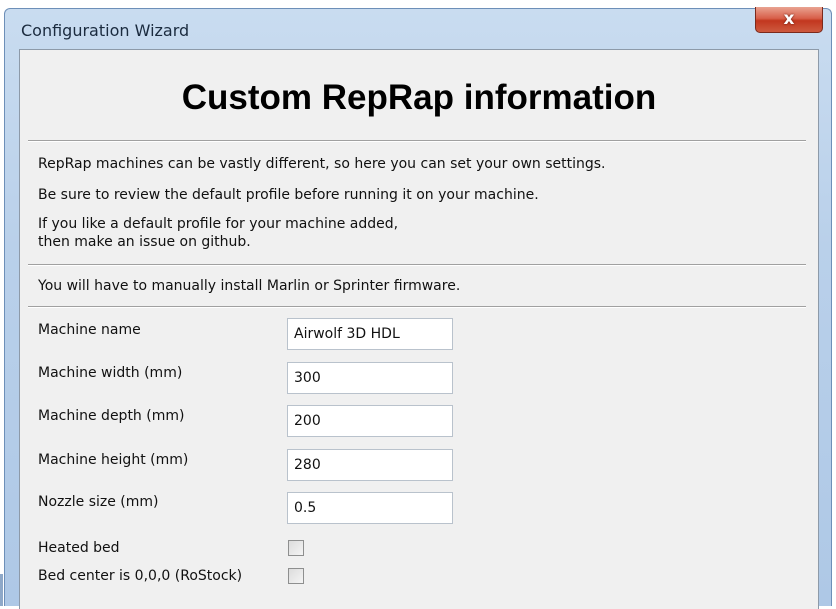  I want to click on nozzle-size-input, so click(370, 508).